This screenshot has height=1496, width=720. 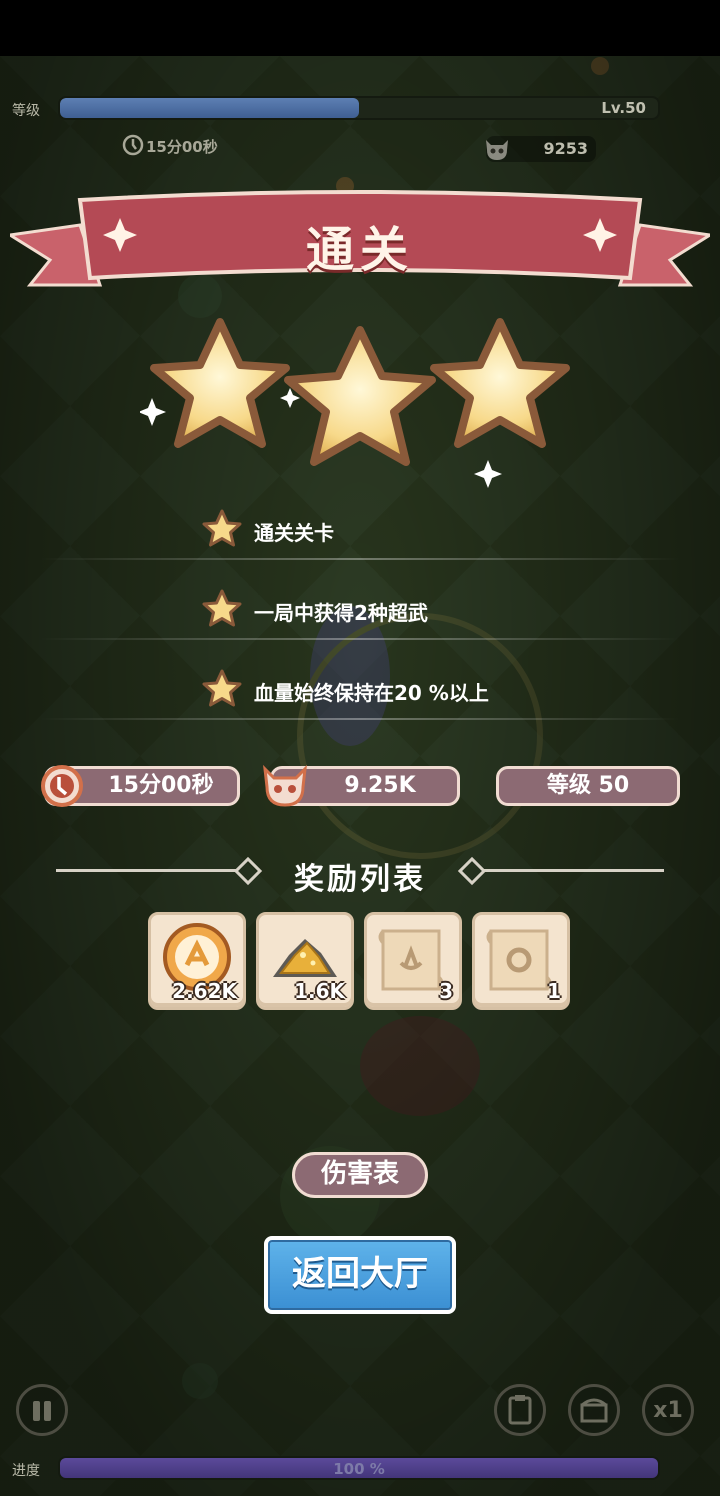 I want to click on clear-banner: 通关, so click(x=360, y=245).